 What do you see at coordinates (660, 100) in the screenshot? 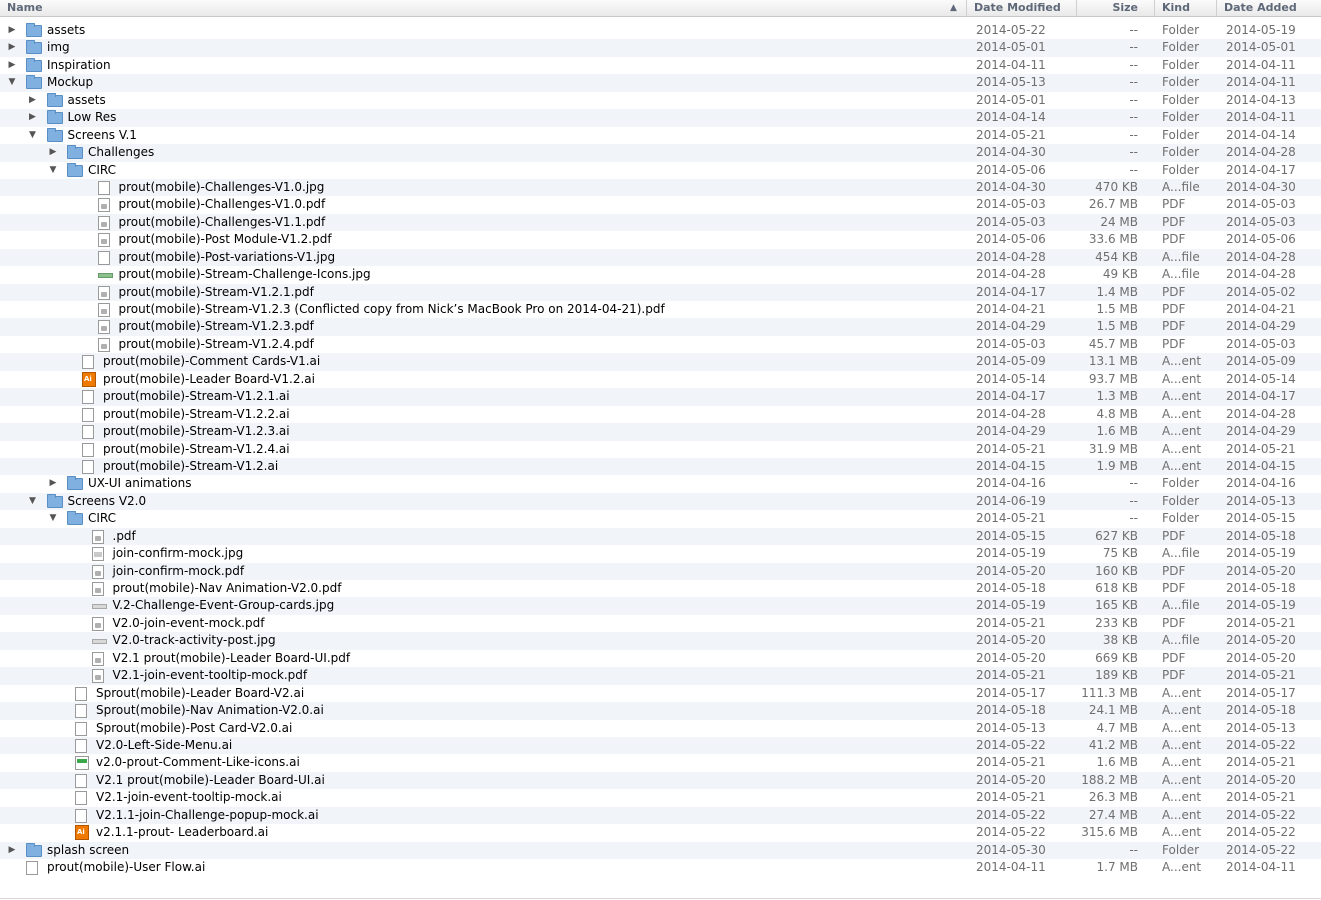
I see `folder-row: ▶ assets 2014-05-01 -- Folder 2014-04-13` at bounding box center [660, 100].